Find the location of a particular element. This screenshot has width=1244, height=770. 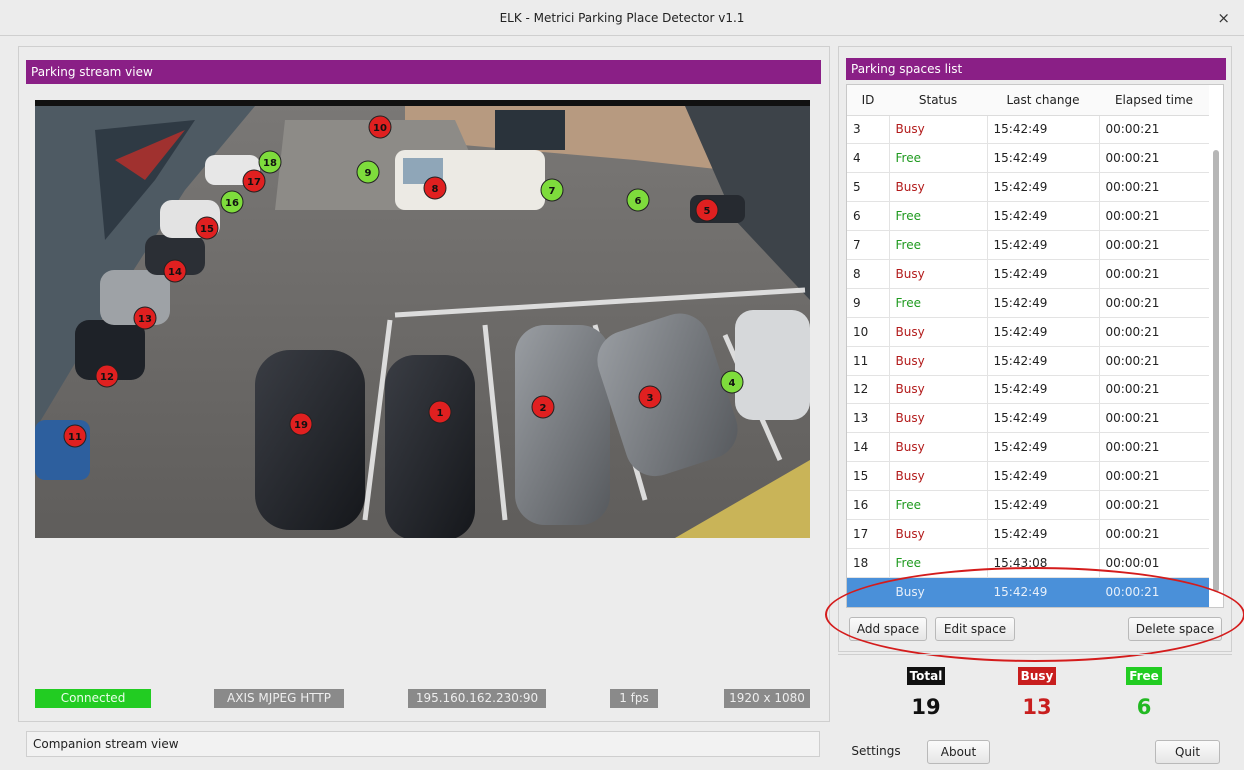

table-row: 8 Busy 15:42:49 00:00:21 is located at coordinates (1028, 274).